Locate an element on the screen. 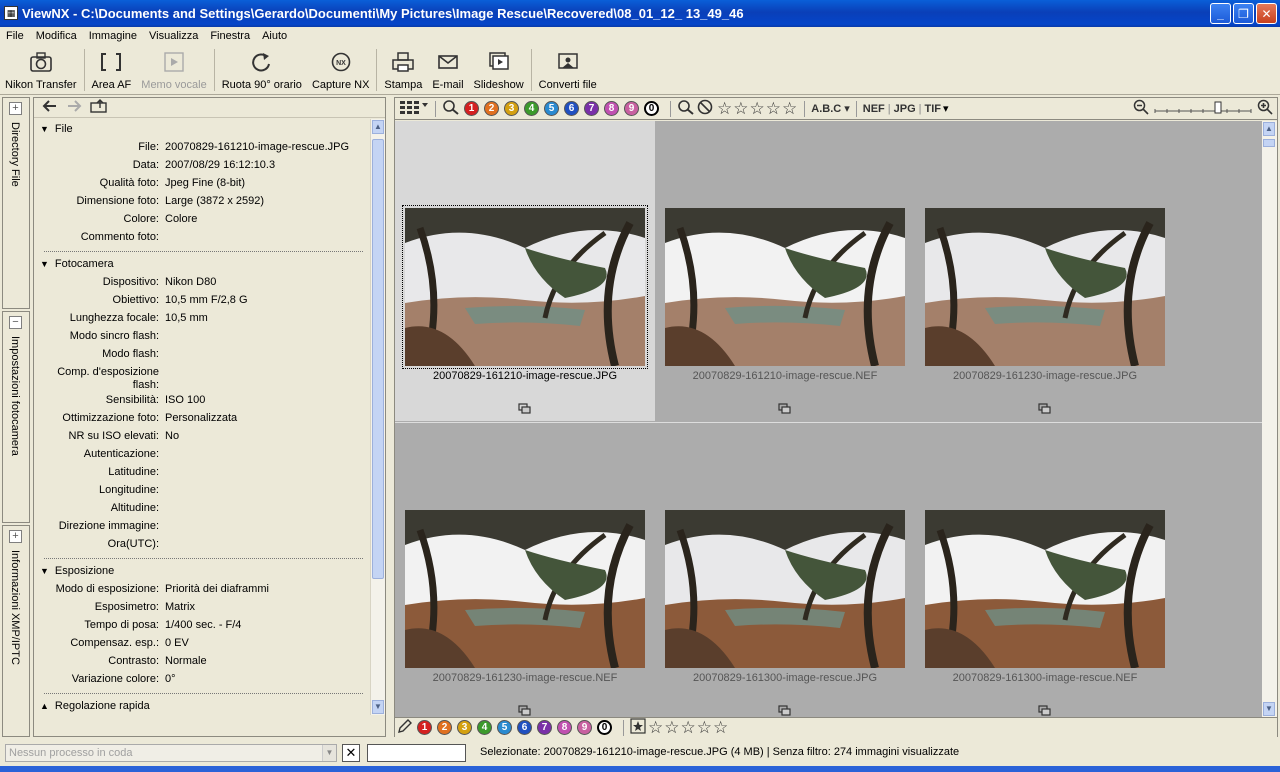 Image resolution: width=1280 pixels, height=772 pixels. label-filter-2: 2 is located at coordinates (491, 108).